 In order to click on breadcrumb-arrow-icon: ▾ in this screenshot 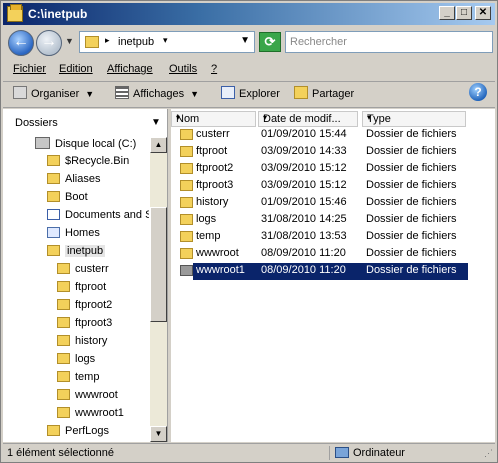, I will do `click(165, 40)`.